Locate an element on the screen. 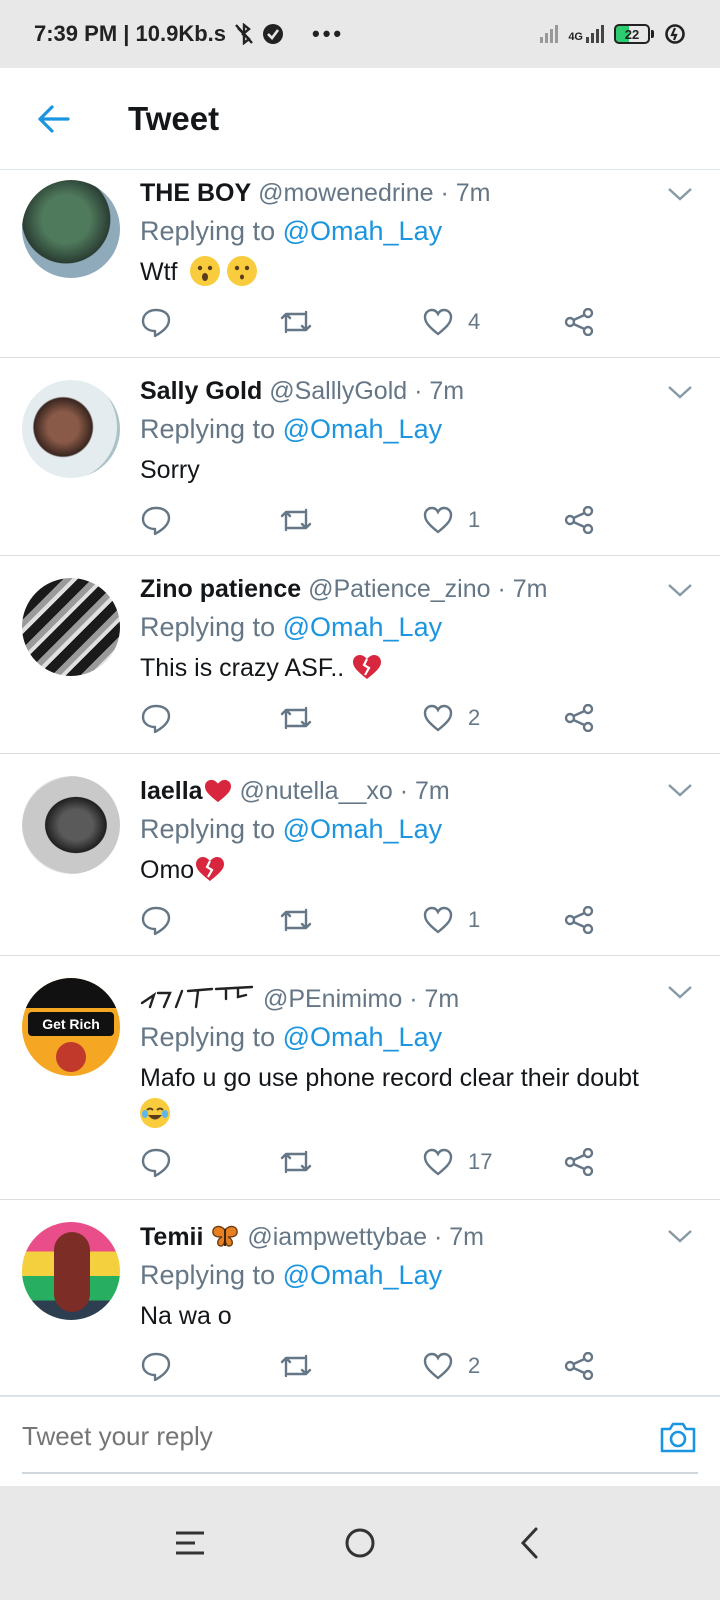 The image size is (720, 1600). back-button is located at coordinates (53, 119).